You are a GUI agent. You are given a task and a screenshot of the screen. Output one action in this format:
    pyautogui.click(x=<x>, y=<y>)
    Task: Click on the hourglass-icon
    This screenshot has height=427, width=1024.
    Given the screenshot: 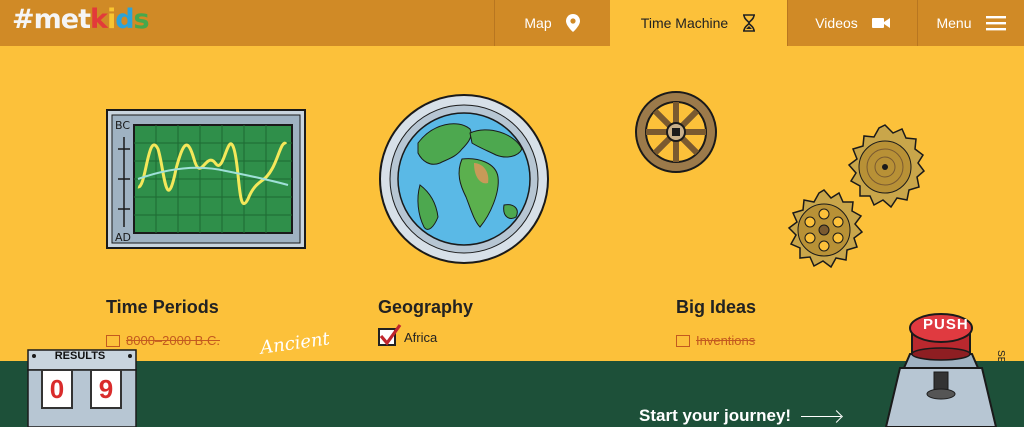 What is the action you would take?
    pyautogui.click(x=749, y=23)
    